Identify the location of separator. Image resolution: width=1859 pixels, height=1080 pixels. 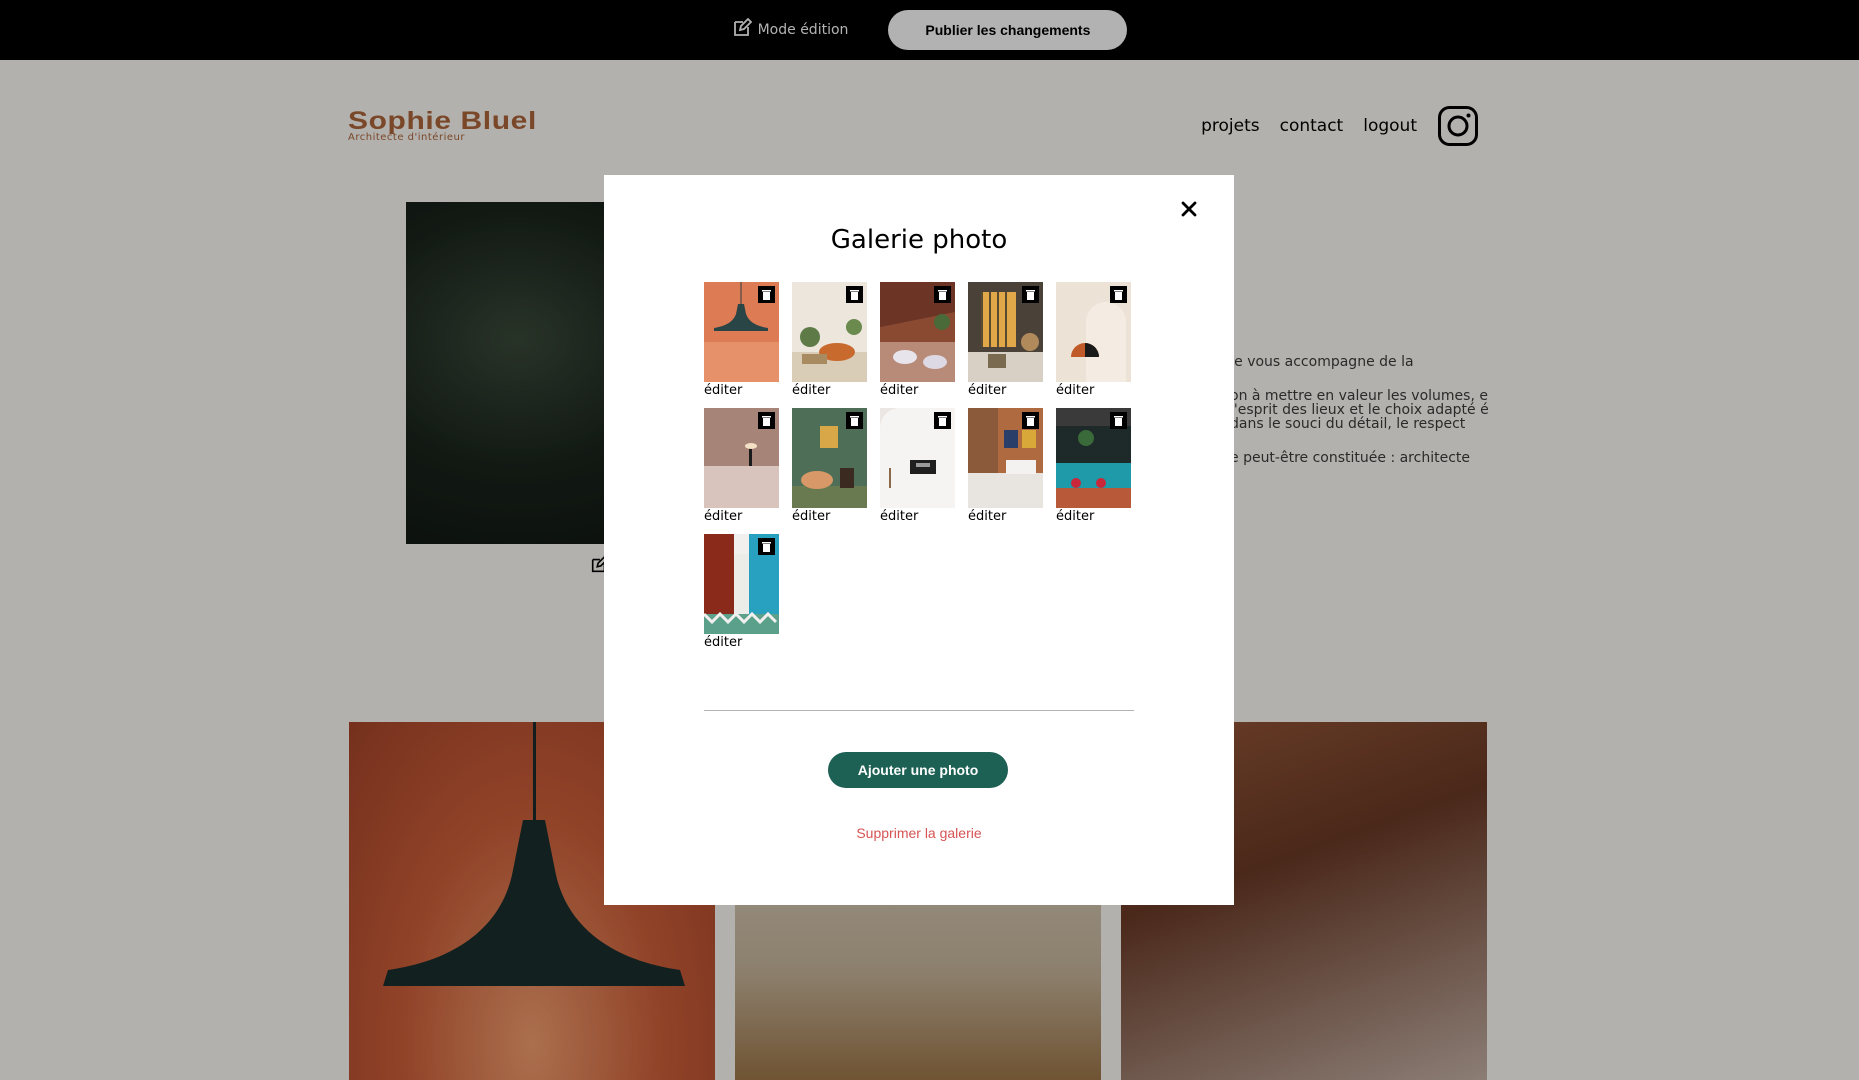
(919, 710).